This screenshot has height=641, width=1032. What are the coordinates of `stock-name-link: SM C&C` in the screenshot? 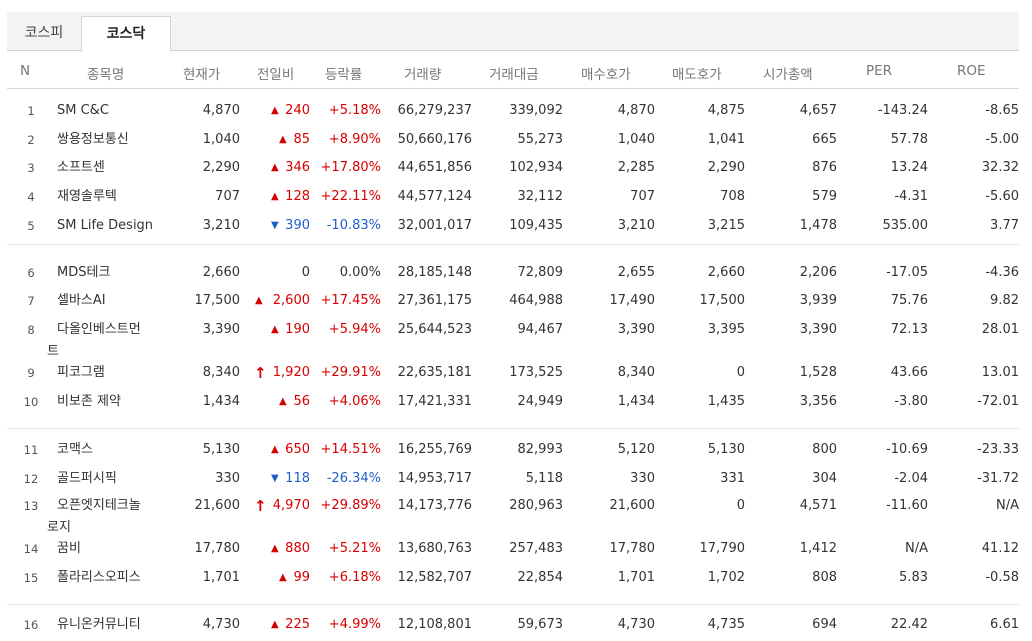 It's located at (83, 111).